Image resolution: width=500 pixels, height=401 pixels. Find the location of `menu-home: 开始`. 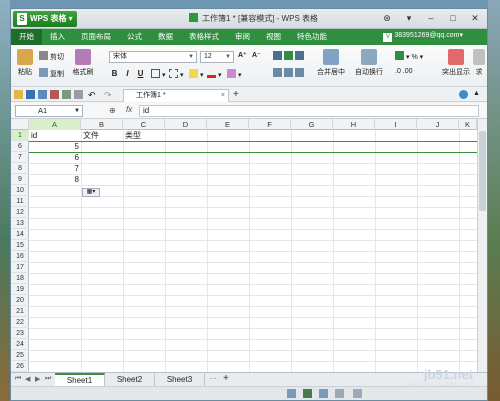

menu-home: 开始 is located at coordinates (26, 37).